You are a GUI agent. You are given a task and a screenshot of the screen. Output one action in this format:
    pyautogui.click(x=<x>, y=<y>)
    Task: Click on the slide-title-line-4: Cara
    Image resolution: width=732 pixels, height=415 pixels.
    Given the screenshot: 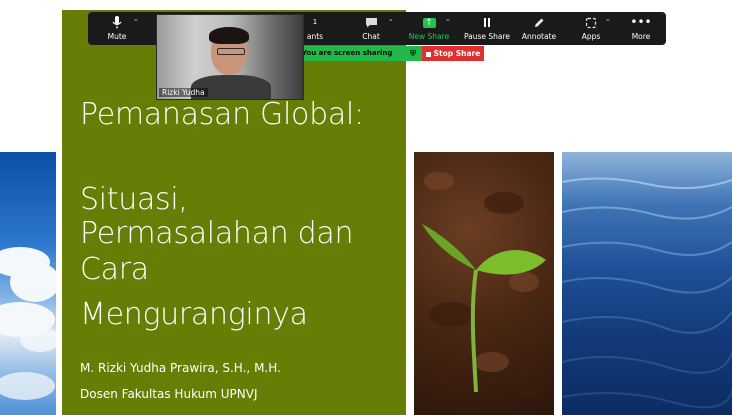 What is the action you would take?
    pyautogui.click(x=114, y=269)
    